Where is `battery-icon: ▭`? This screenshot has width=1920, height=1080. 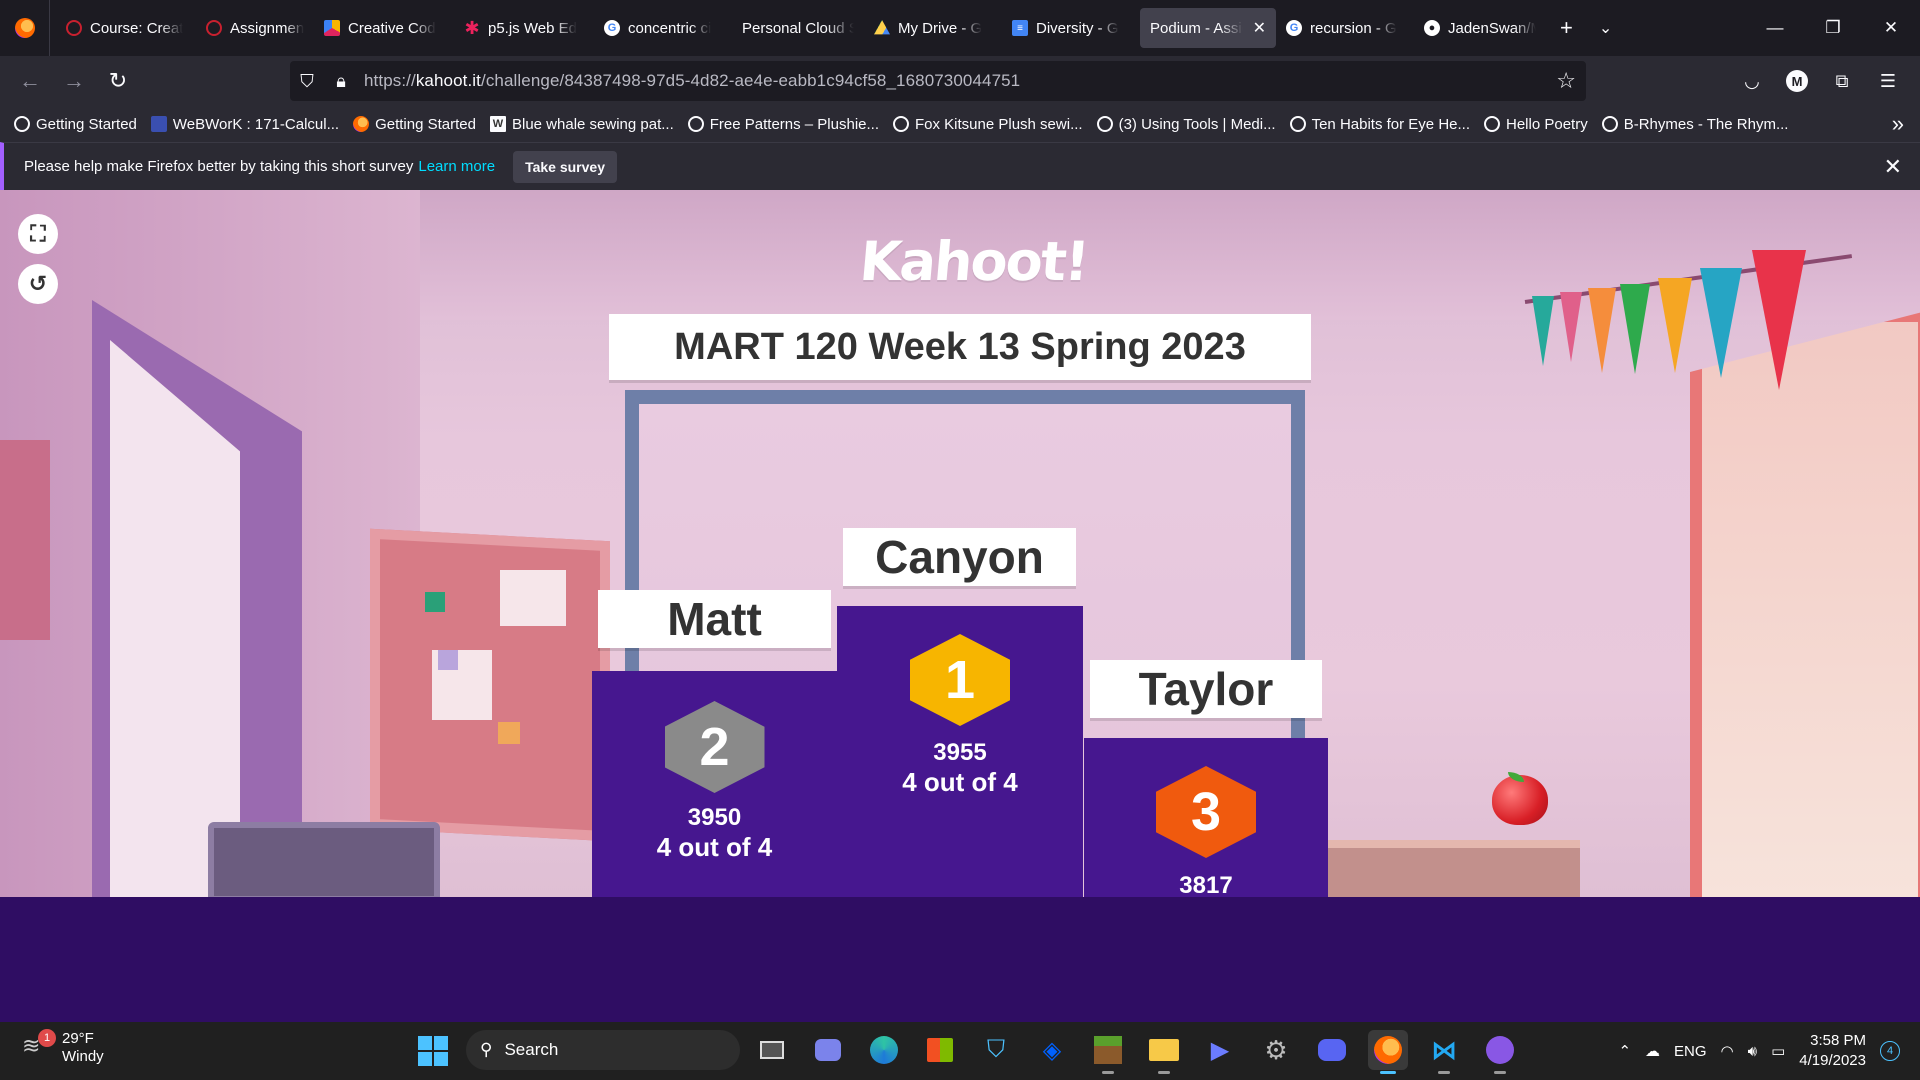 battery-icon: ▭ is located at coordinates (1778, 1051).